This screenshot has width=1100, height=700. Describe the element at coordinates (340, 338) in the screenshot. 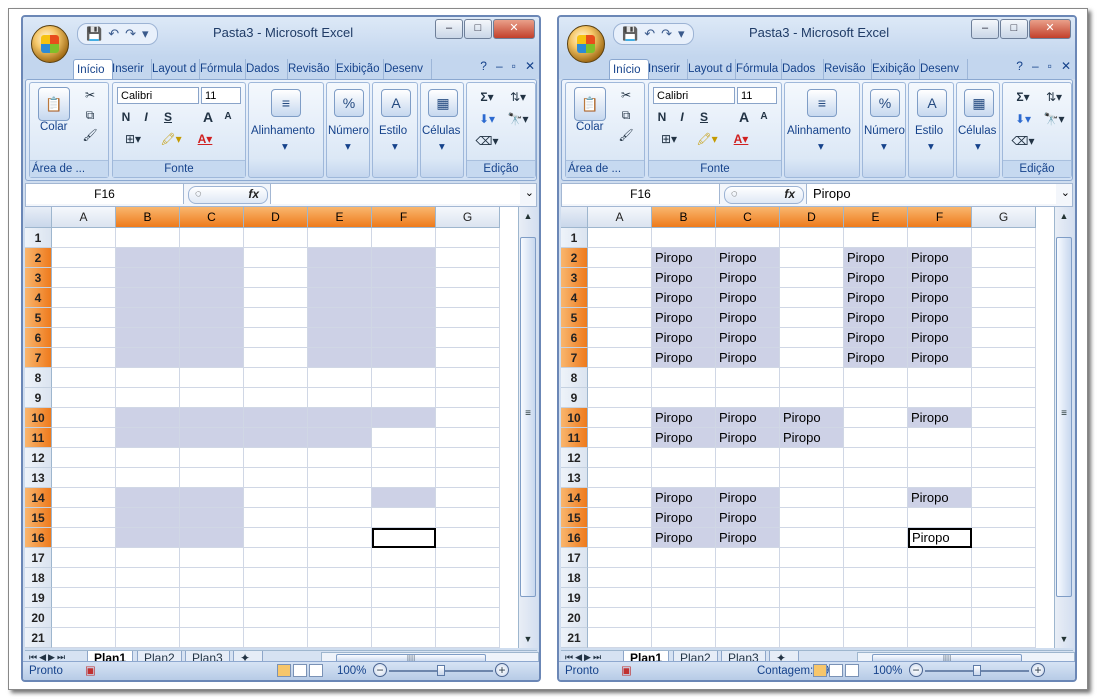

I see `cell-e6` at that location.